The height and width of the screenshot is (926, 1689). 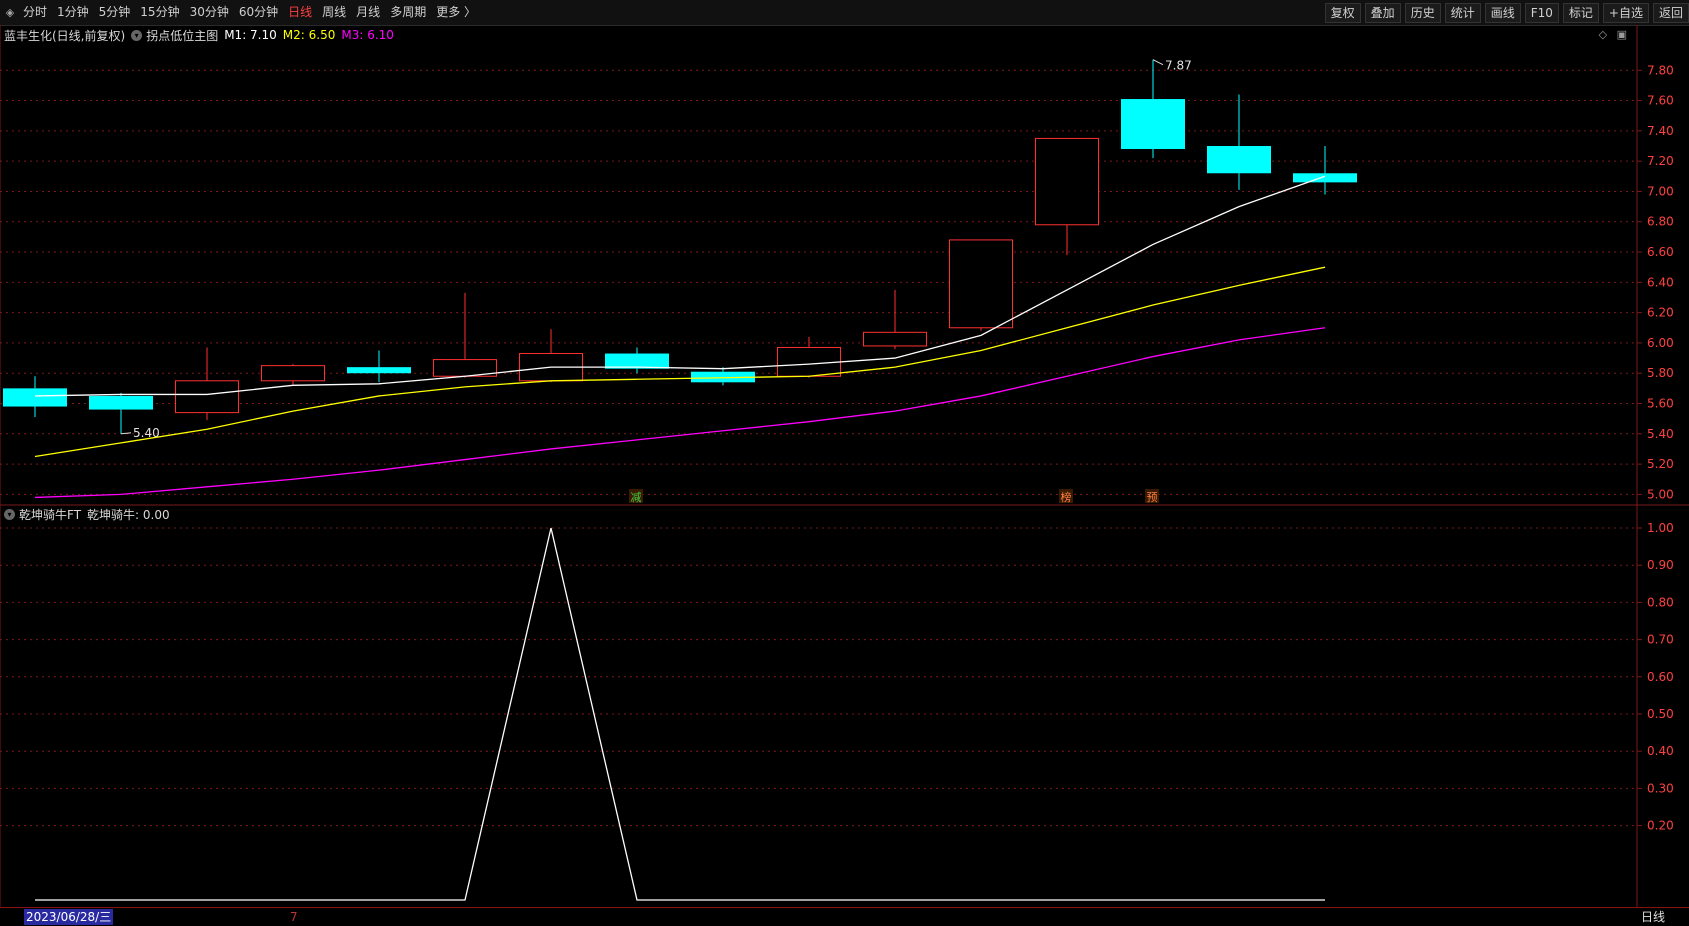 I want to click on status-bar: 2023/06/28/三 7 日线, so click(x=844, y=916).